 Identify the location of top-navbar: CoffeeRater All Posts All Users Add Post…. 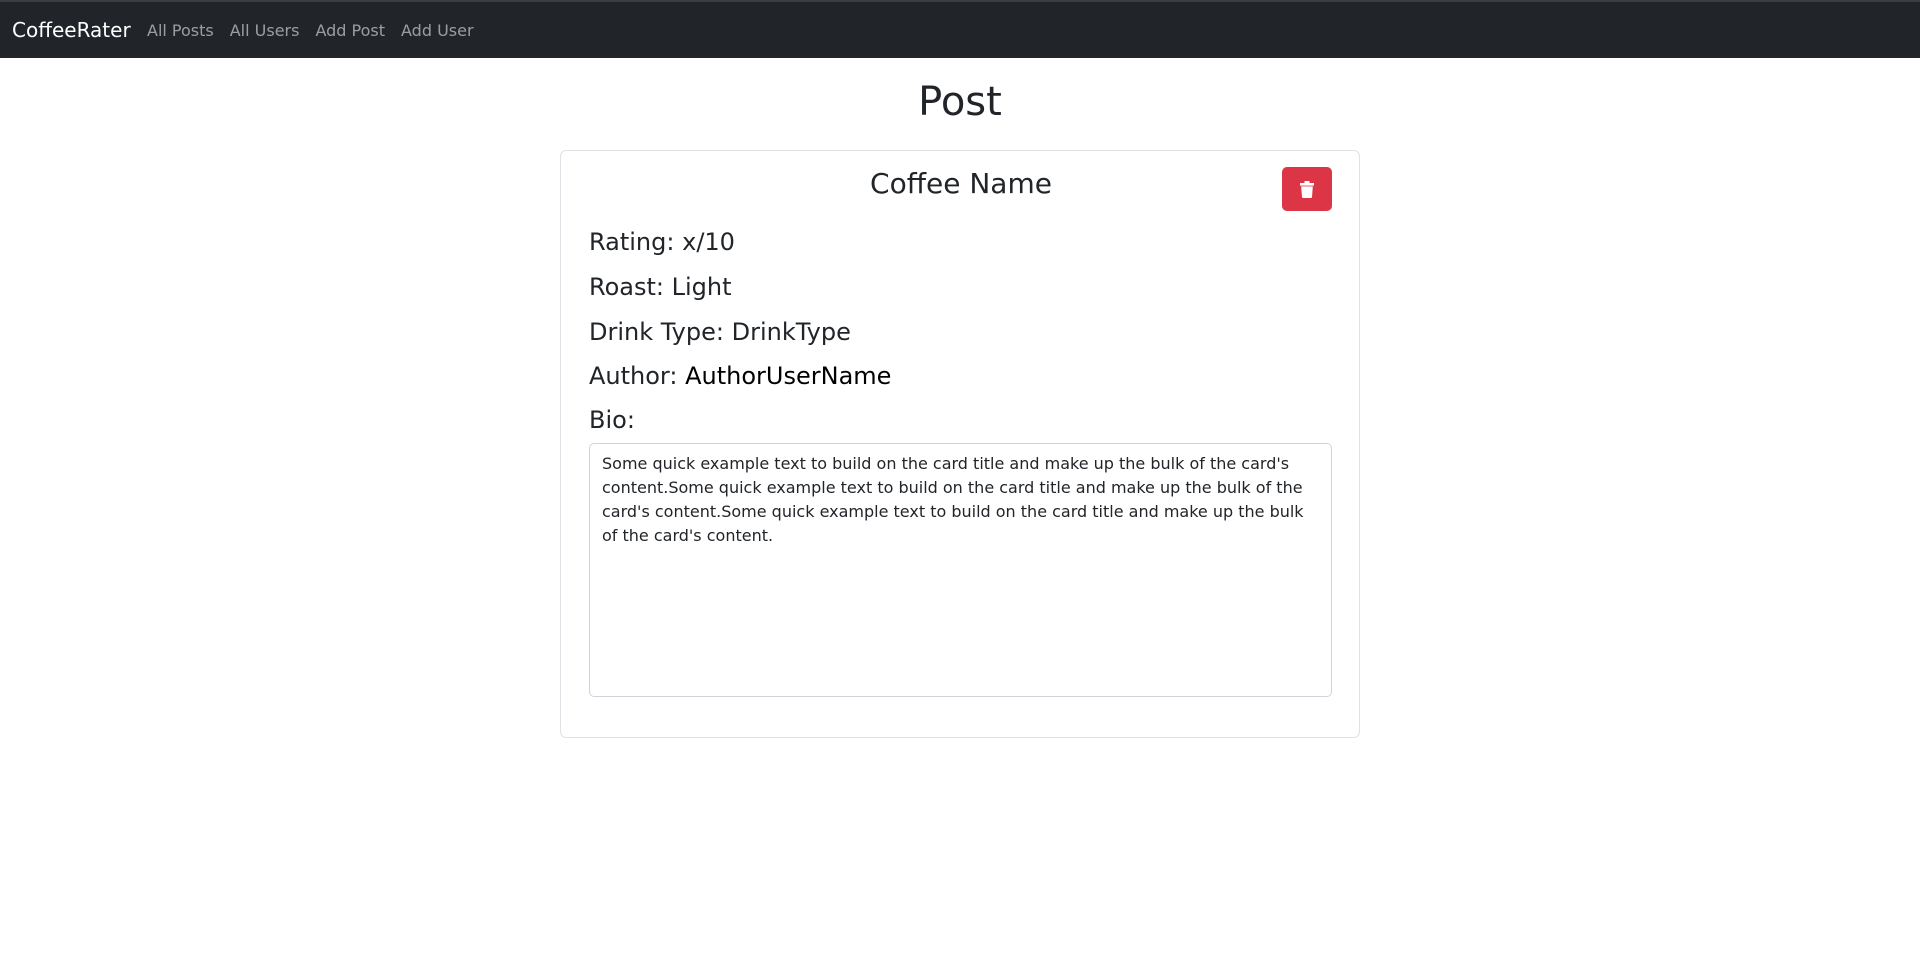
(960, 29).